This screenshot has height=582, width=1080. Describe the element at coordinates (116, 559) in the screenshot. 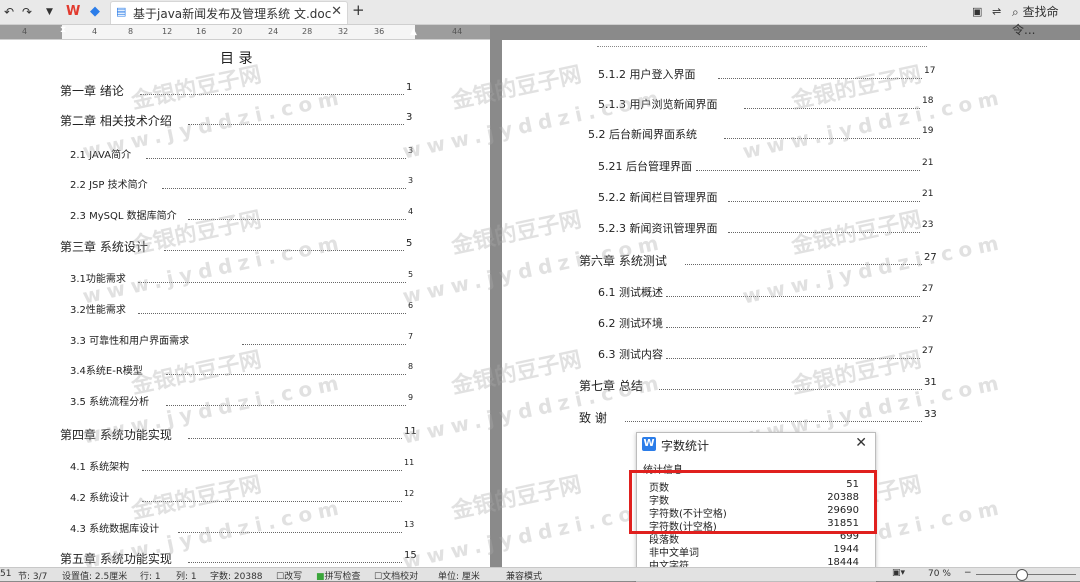

I see `toc-entry-text: 第五章 系统功能实现` at that location.